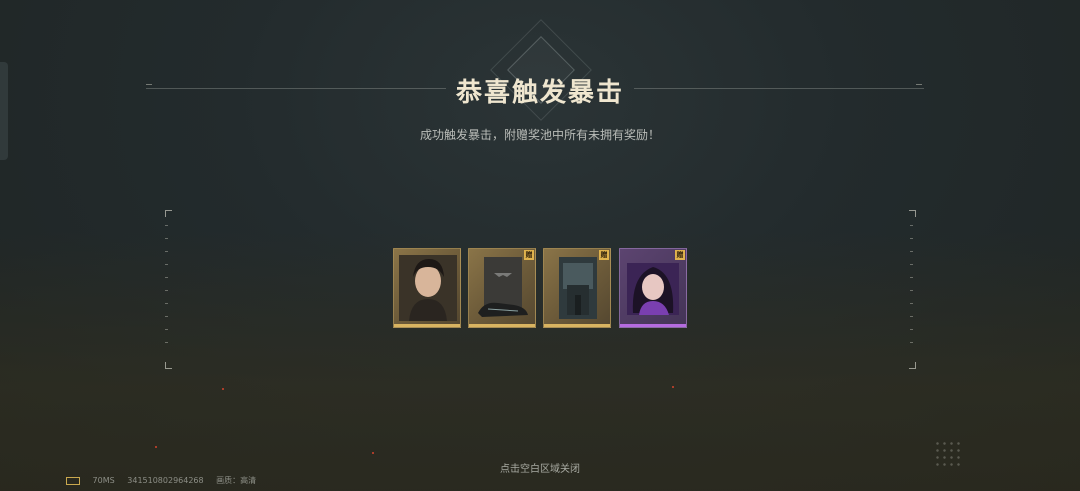  I want to click on frame-dashes-right, so click(911, 290).